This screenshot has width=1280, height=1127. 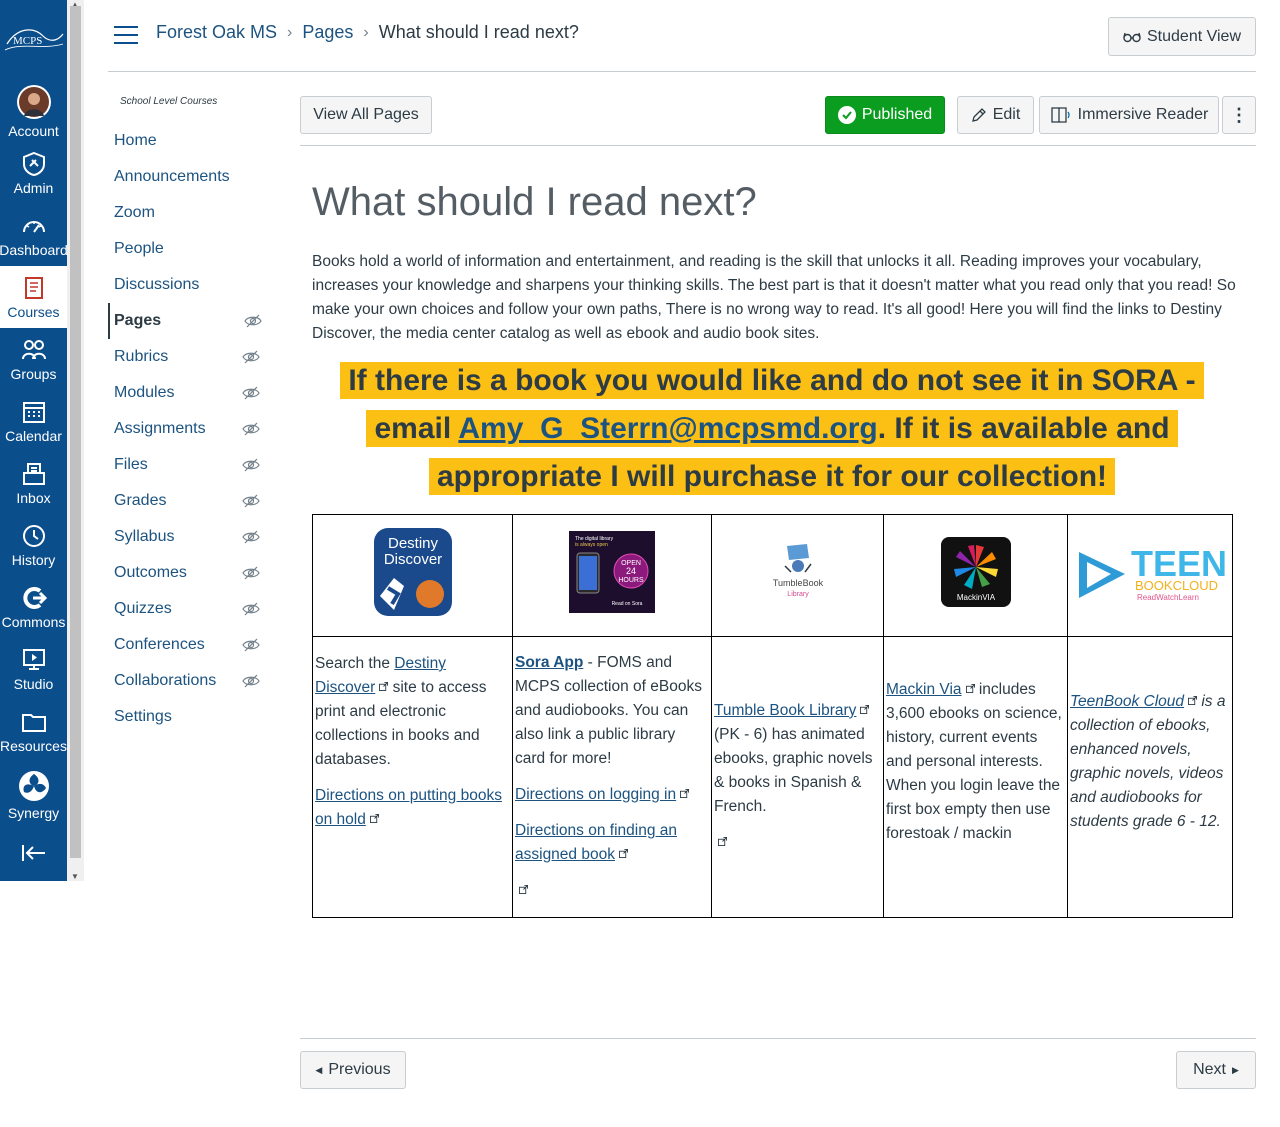 What do you see at coordinates (190, 357) in the screenshot?
I see `course-nav-rubrics: Rubrics` at bounding box center [190, 357].